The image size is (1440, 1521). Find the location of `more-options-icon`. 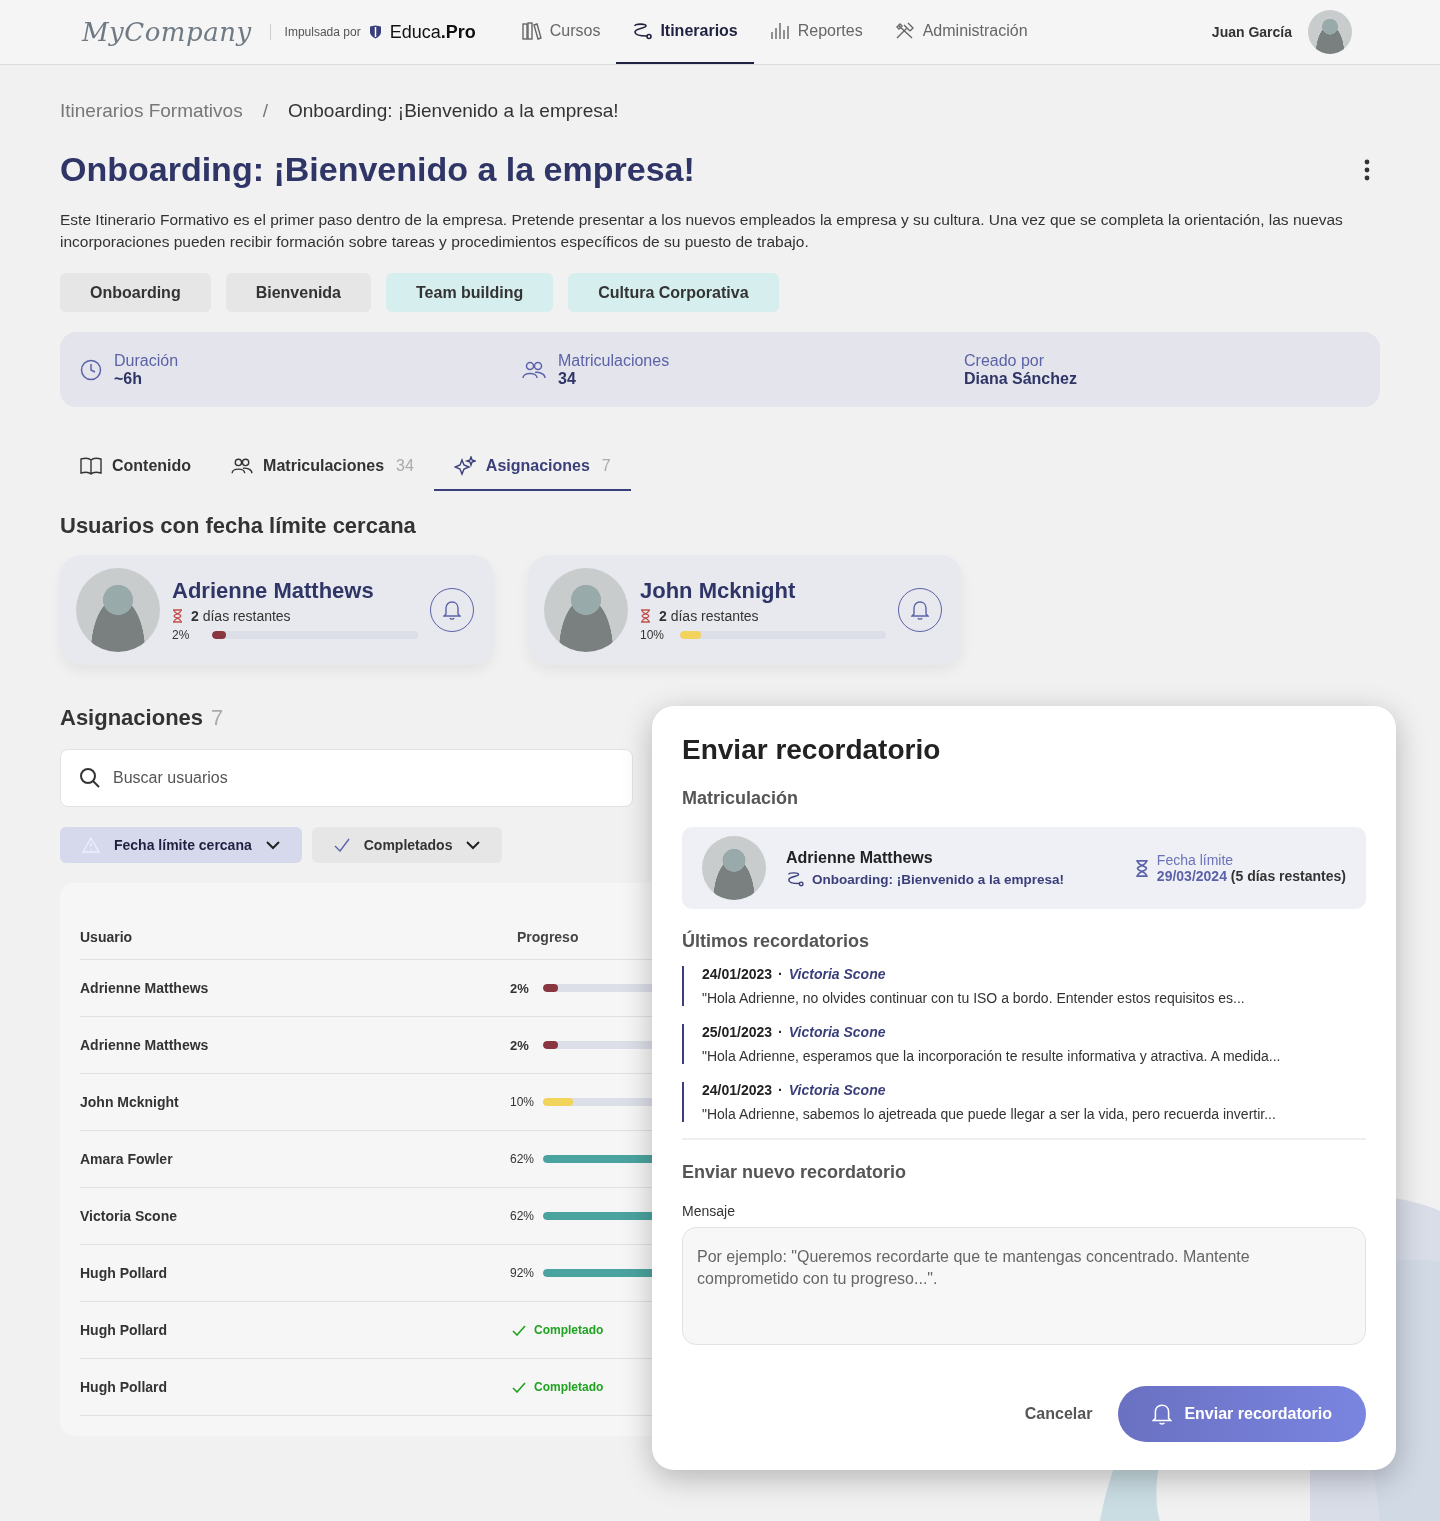

more-options-icon is located at coordinates (1367, 169).